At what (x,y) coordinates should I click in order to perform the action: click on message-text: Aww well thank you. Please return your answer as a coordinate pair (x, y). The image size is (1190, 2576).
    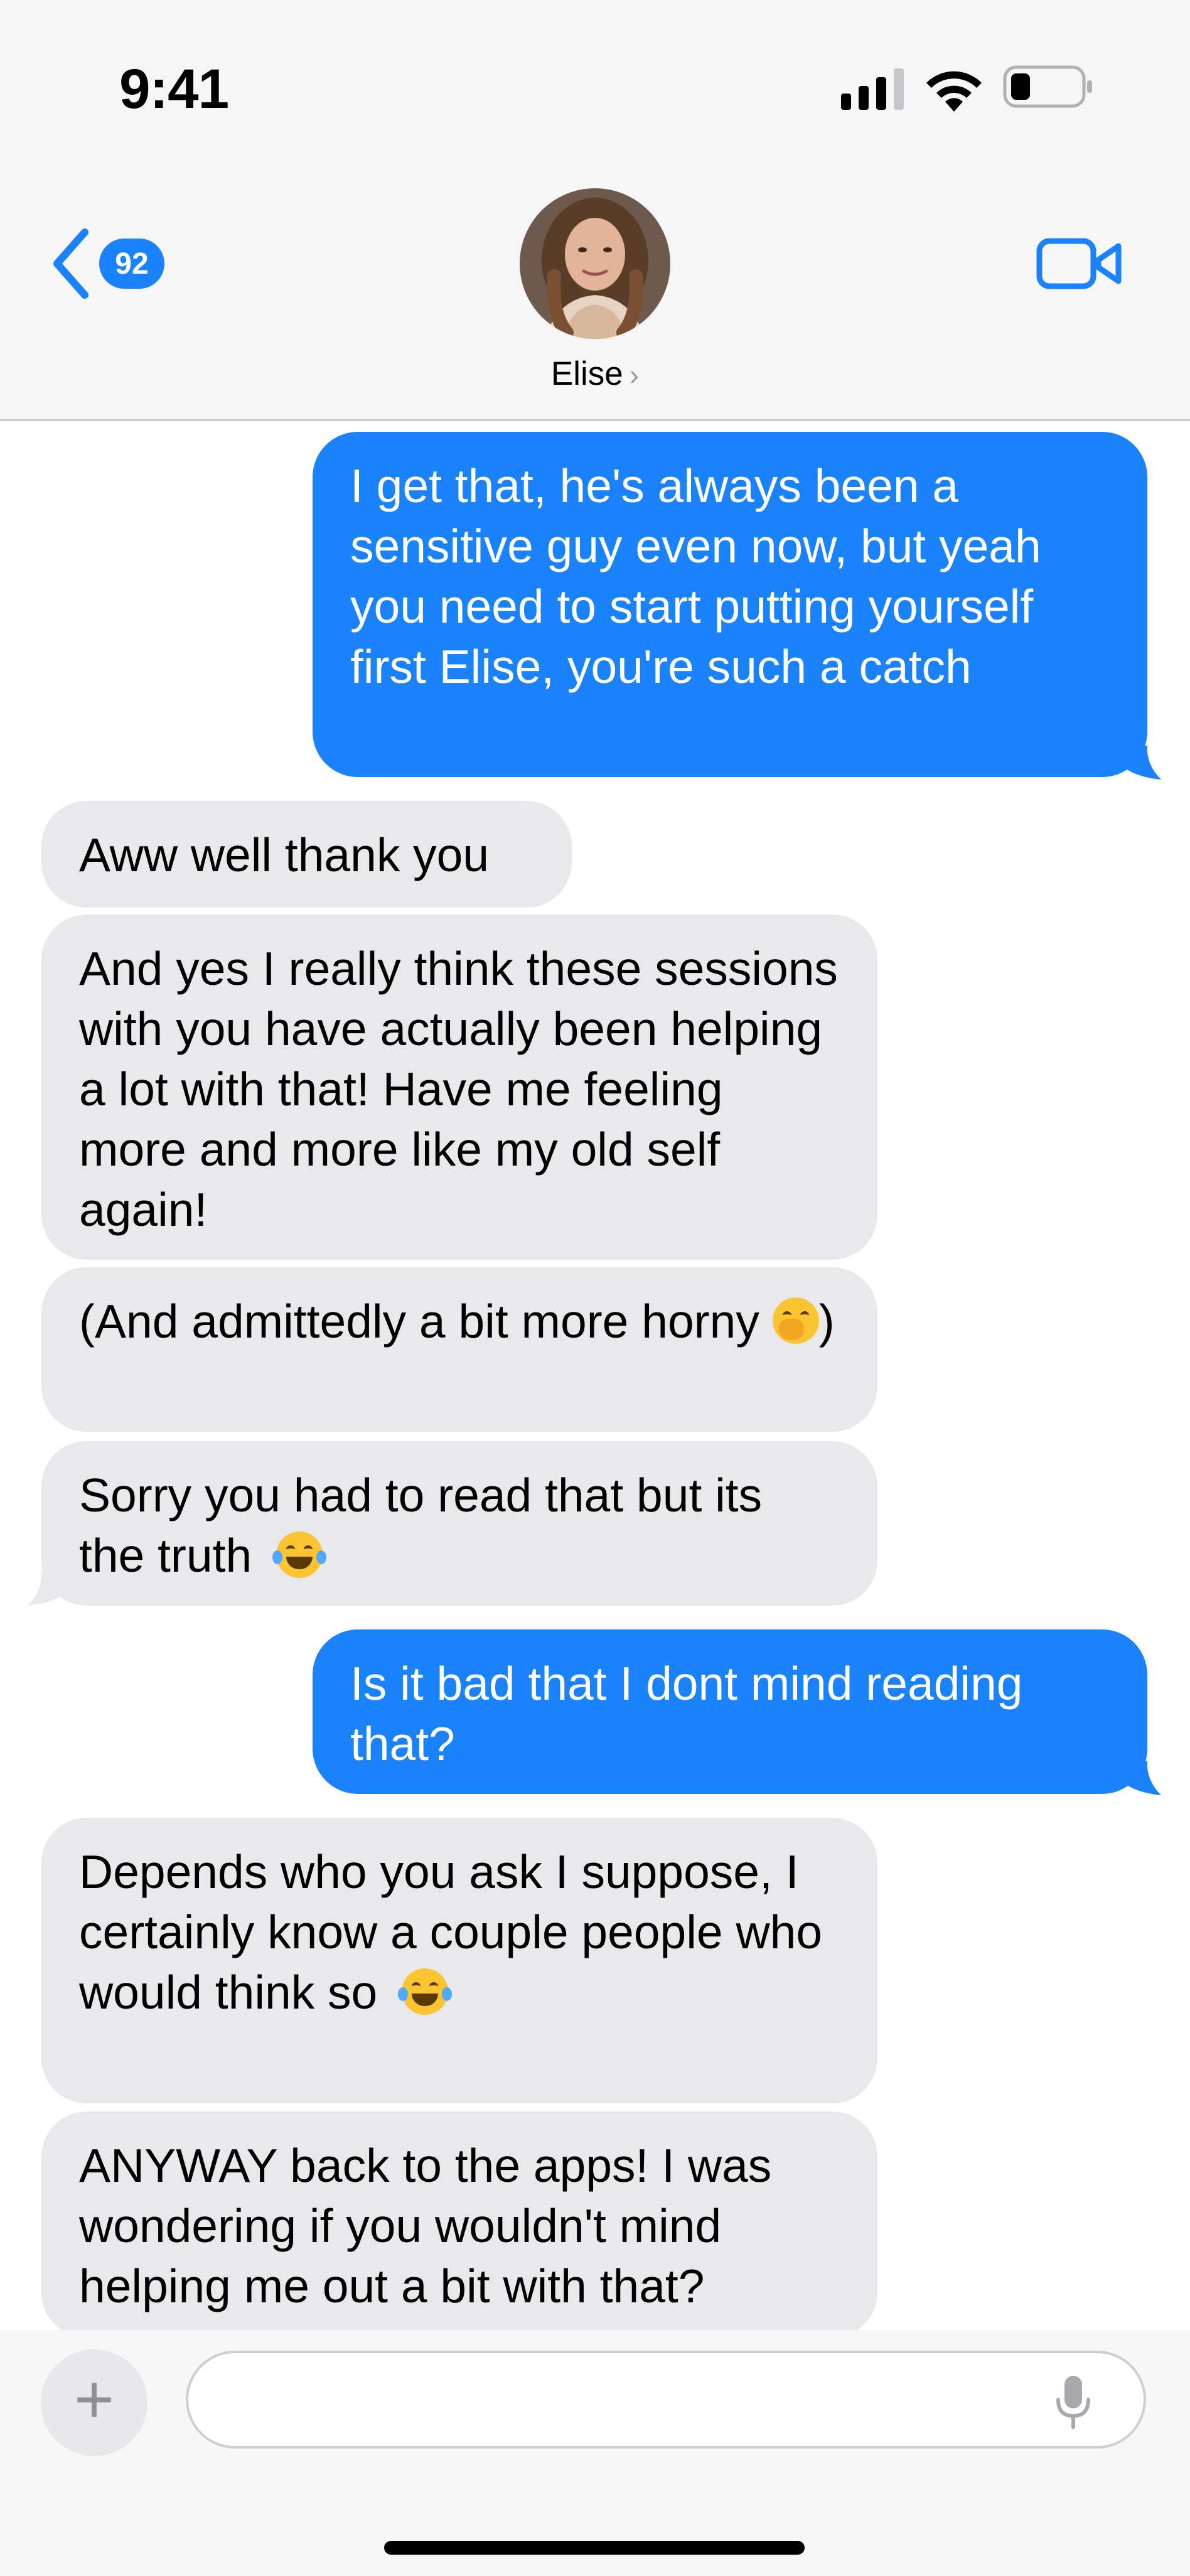
    Looking at the image, I should click on (284, 855).